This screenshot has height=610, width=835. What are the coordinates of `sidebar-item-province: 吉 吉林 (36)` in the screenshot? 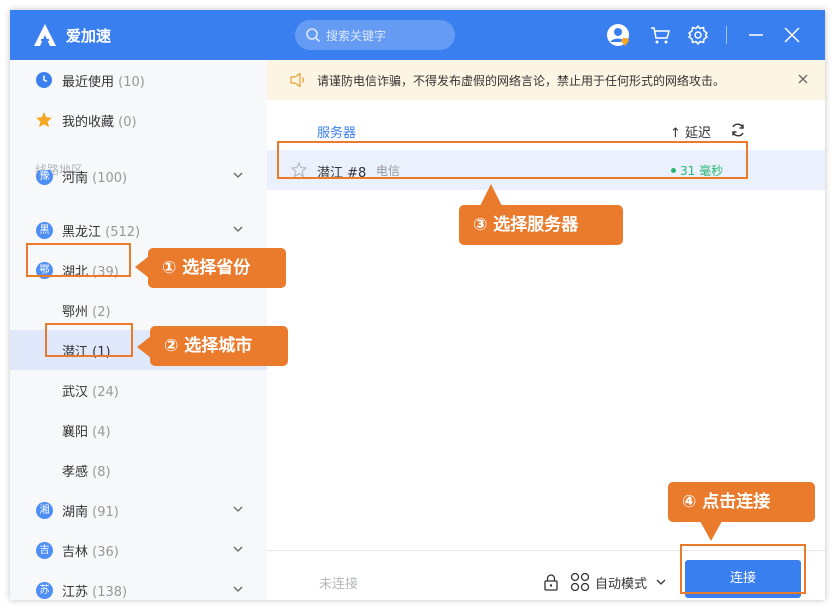 It's located at (138, 550).